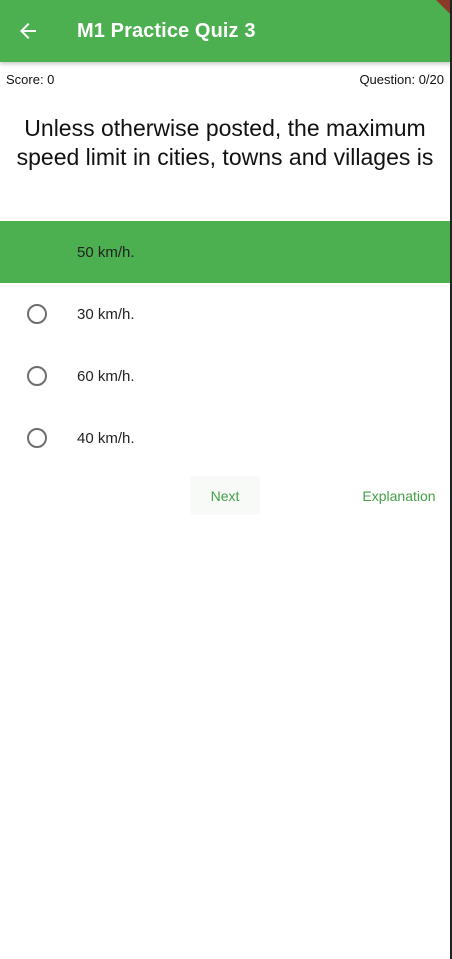  What do you see at coordinates (225, 314) in the screenshot?
I see `answer-option: 30 km/h.` at bounding box center [225, 314].